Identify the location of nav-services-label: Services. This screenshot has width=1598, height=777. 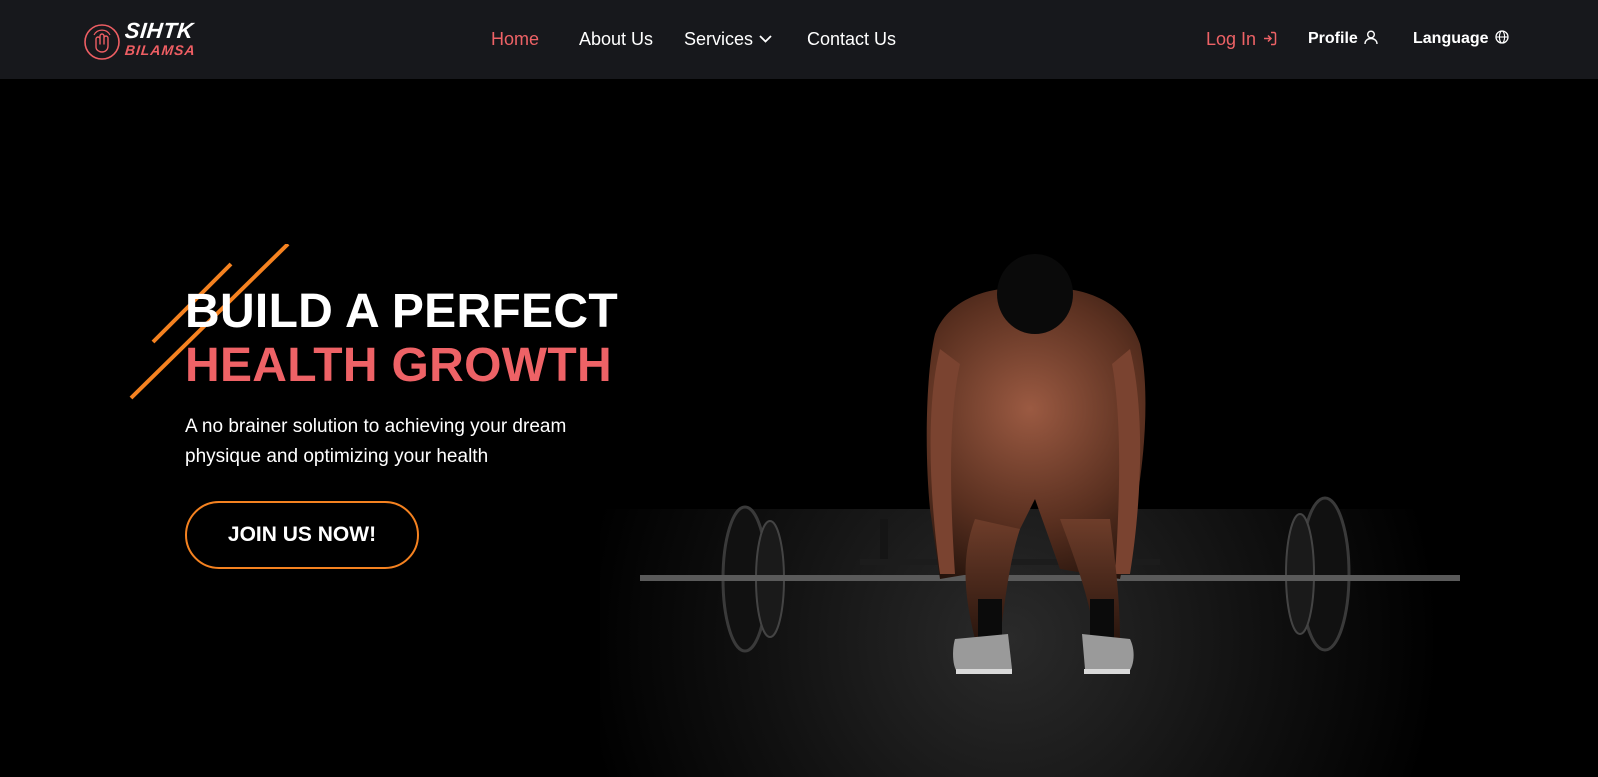
(719, 39).